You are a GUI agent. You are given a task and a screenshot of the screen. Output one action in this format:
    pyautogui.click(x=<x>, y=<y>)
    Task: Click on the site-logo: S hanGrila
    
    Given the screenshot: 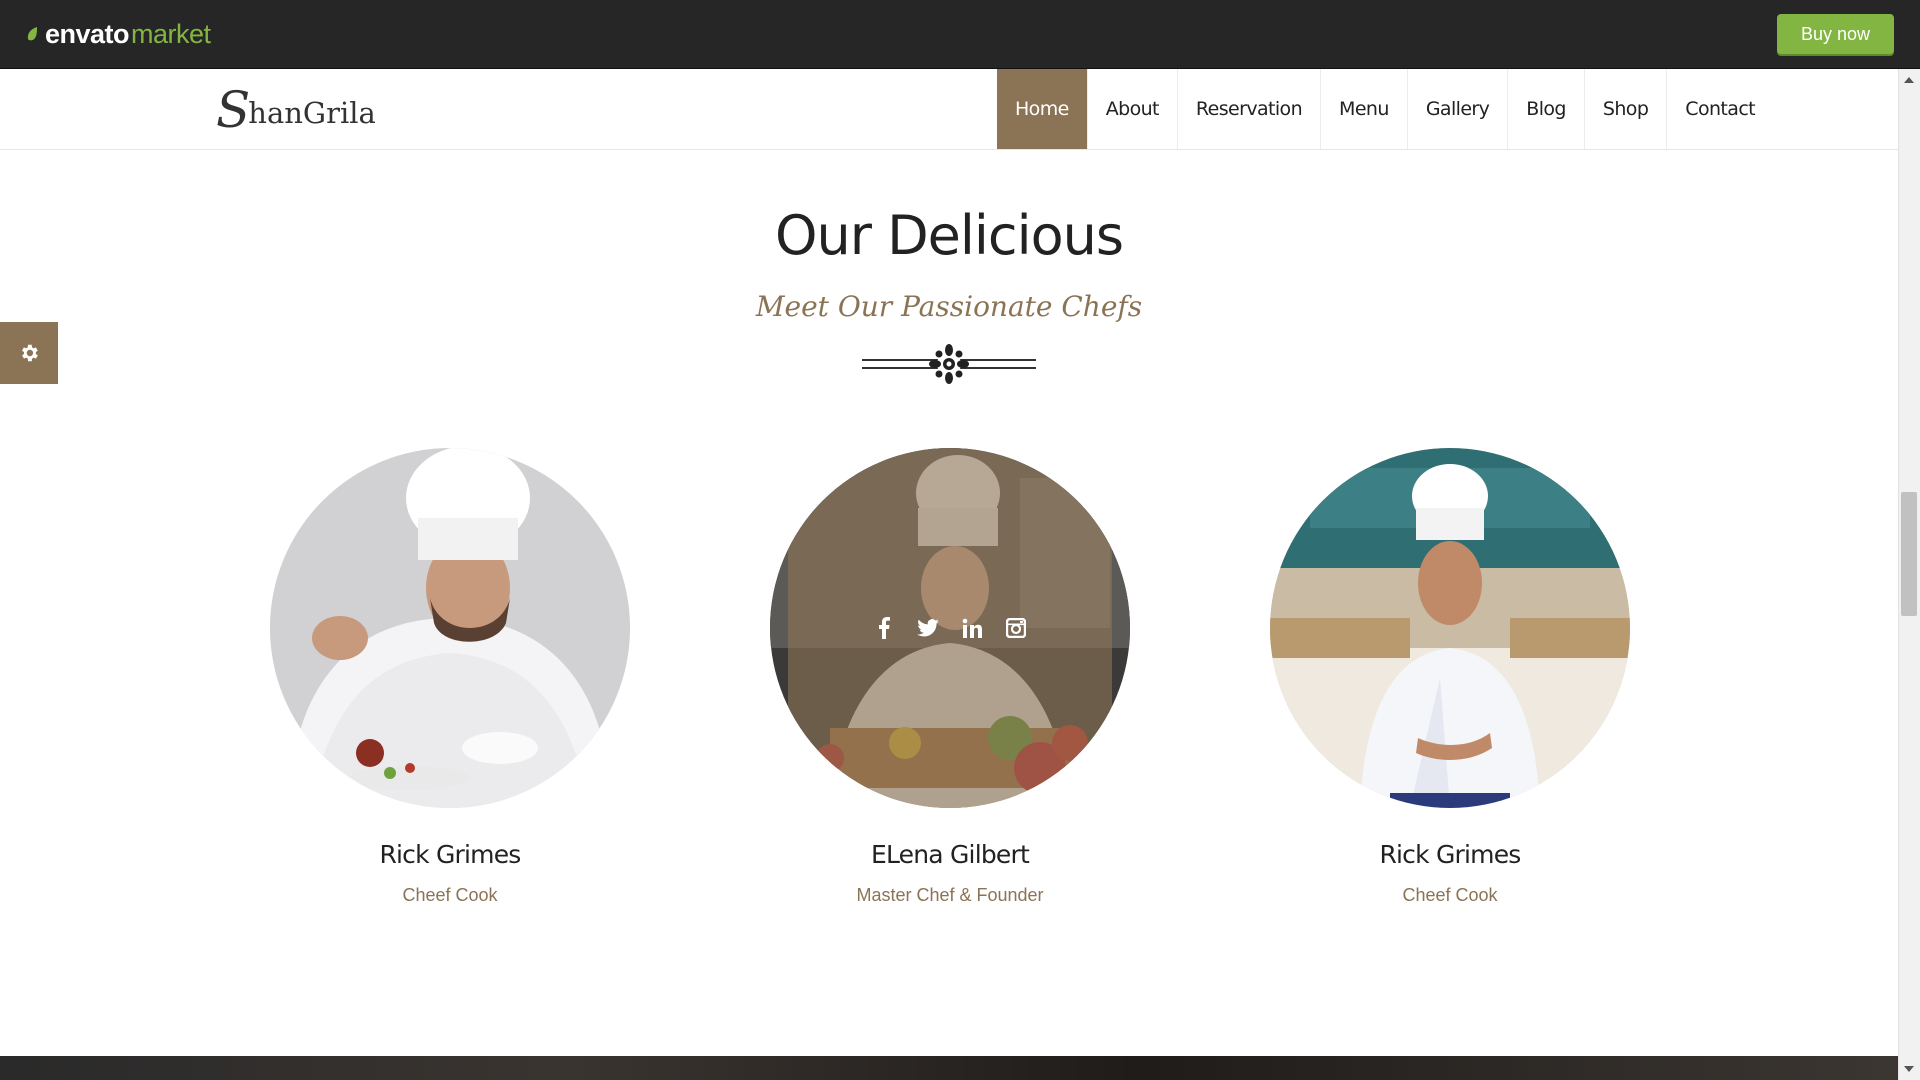 What is the action you would take?
    pyautogui.click(x=296, y=110)
    